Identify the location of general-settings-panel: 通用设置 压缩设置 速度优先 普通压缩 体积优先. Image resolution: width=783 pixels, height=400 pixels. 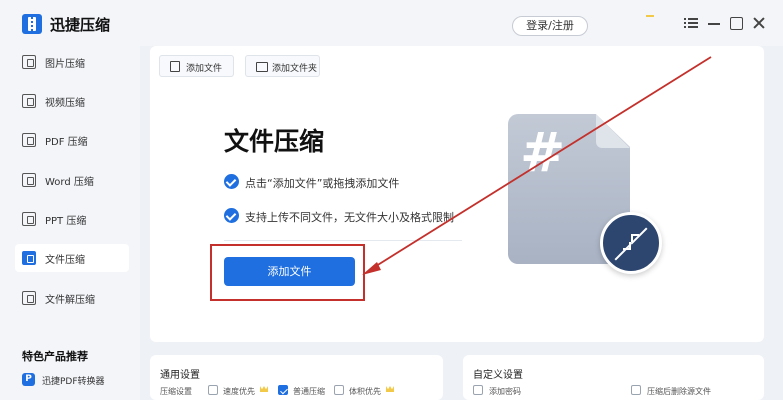
(296, 377).